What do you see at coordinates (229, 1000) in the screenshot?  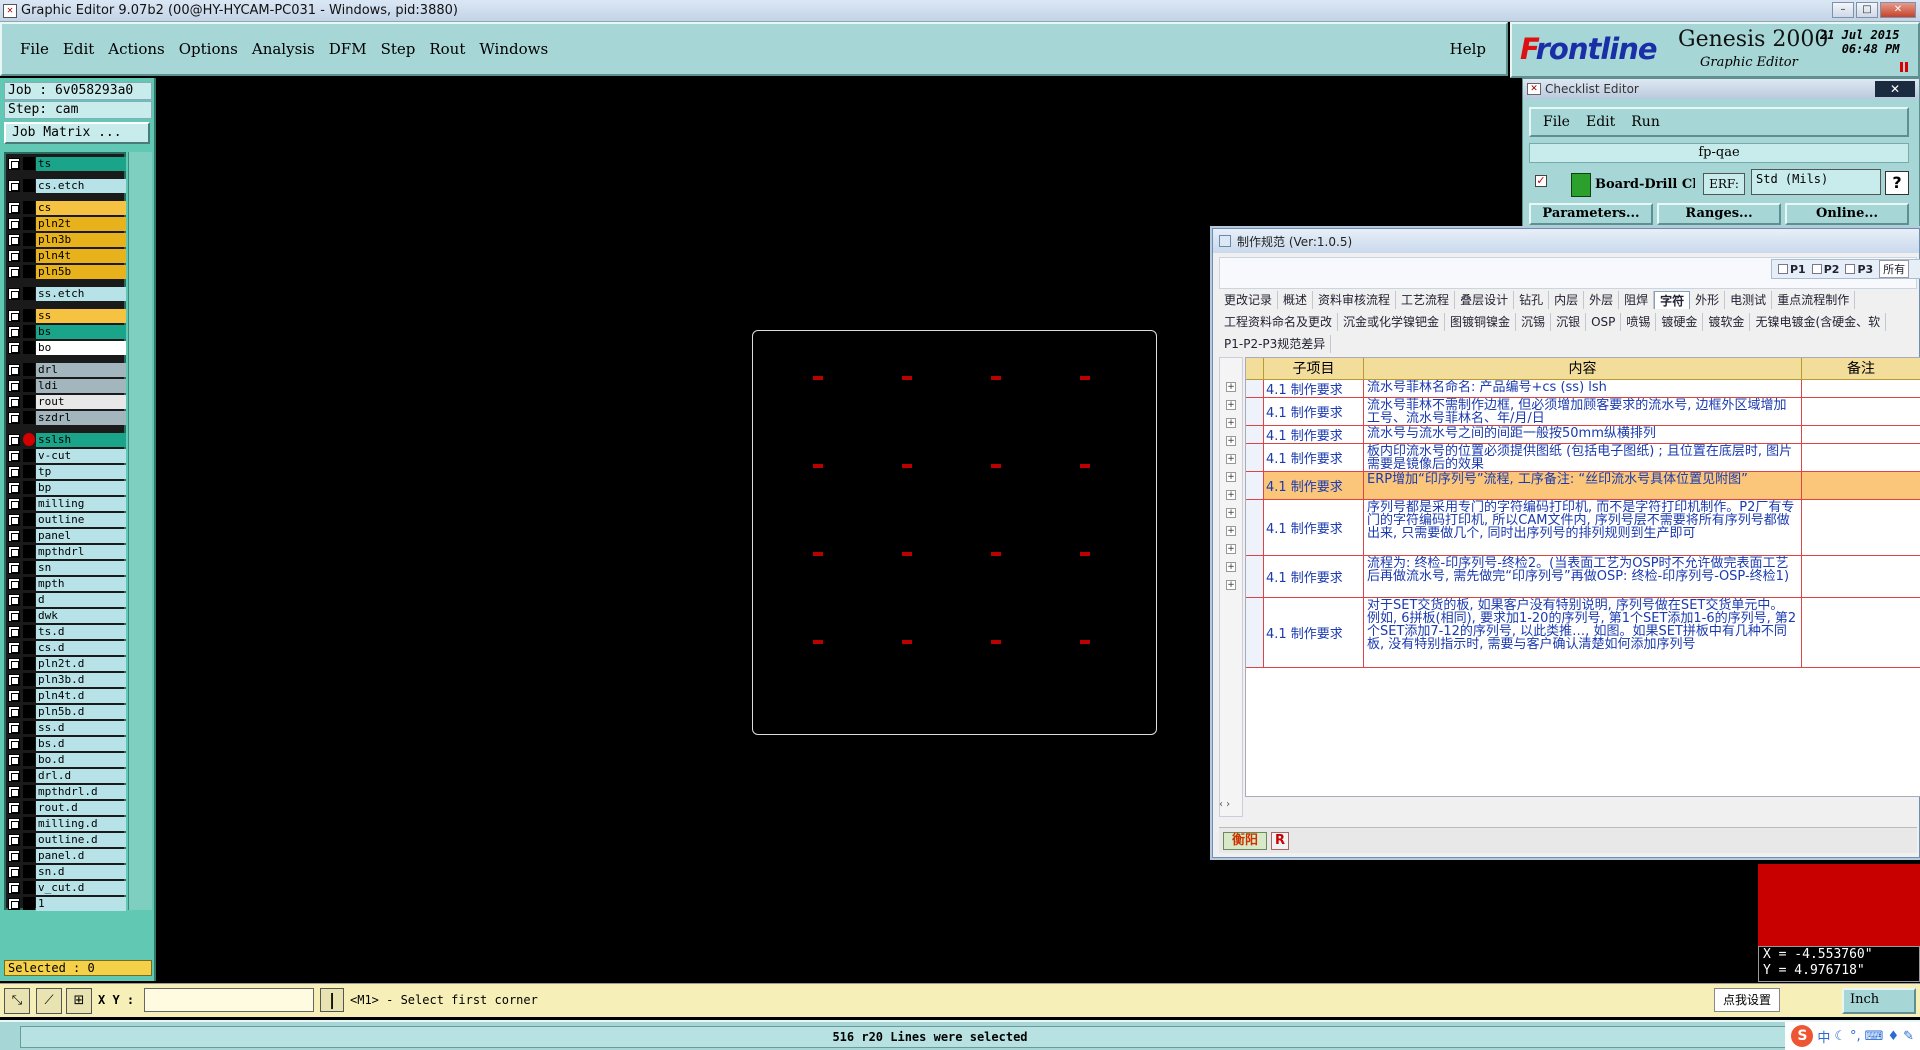 I see `xy-input` at bounding box center [229, 1000].